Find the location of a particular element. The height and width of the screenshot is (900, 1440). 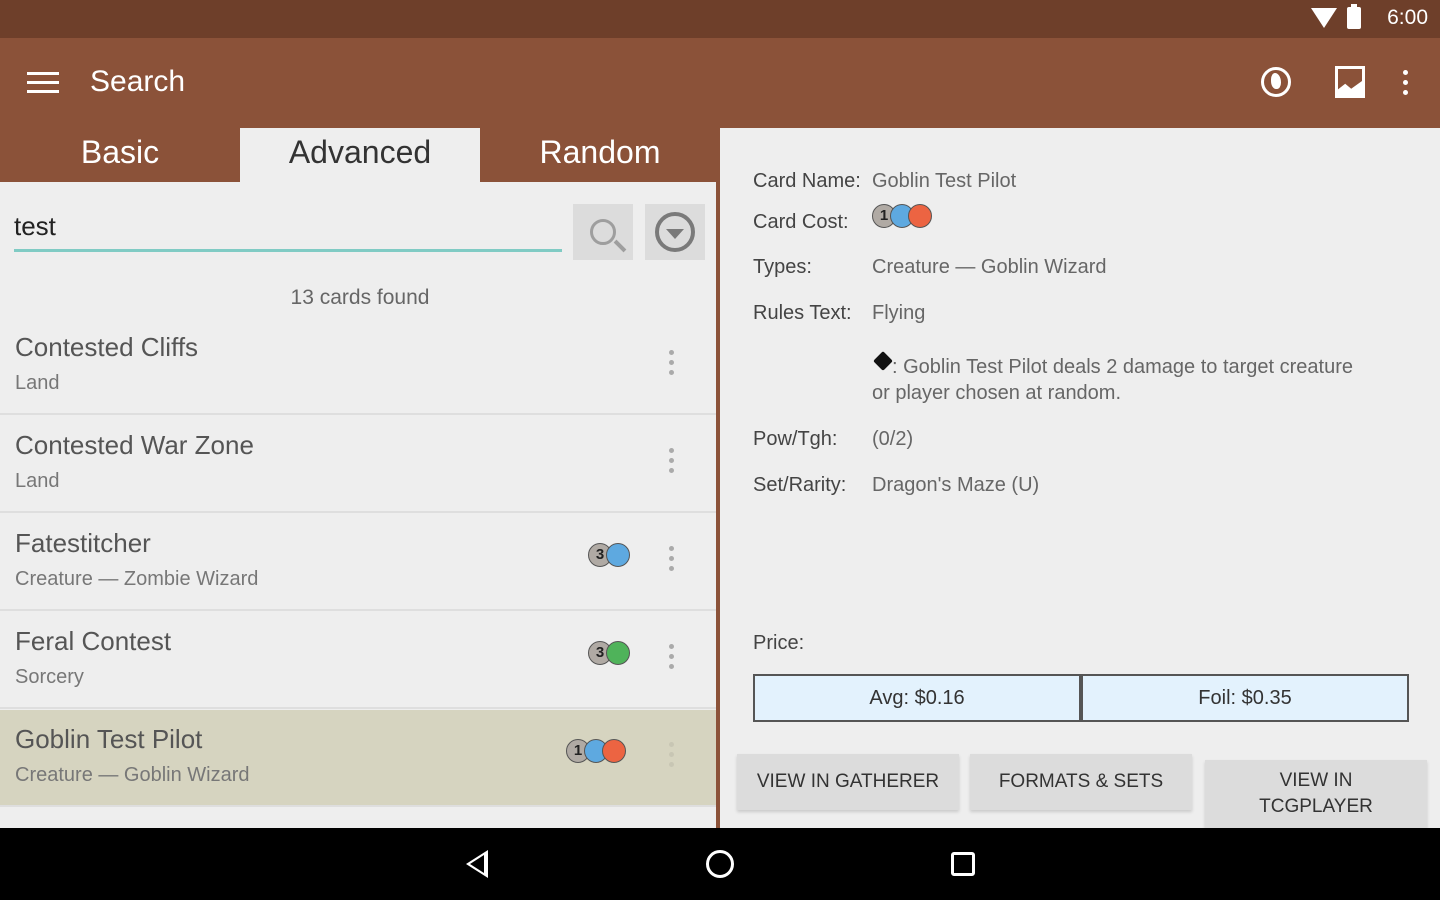

search-input is located at coordinates (288, 228).